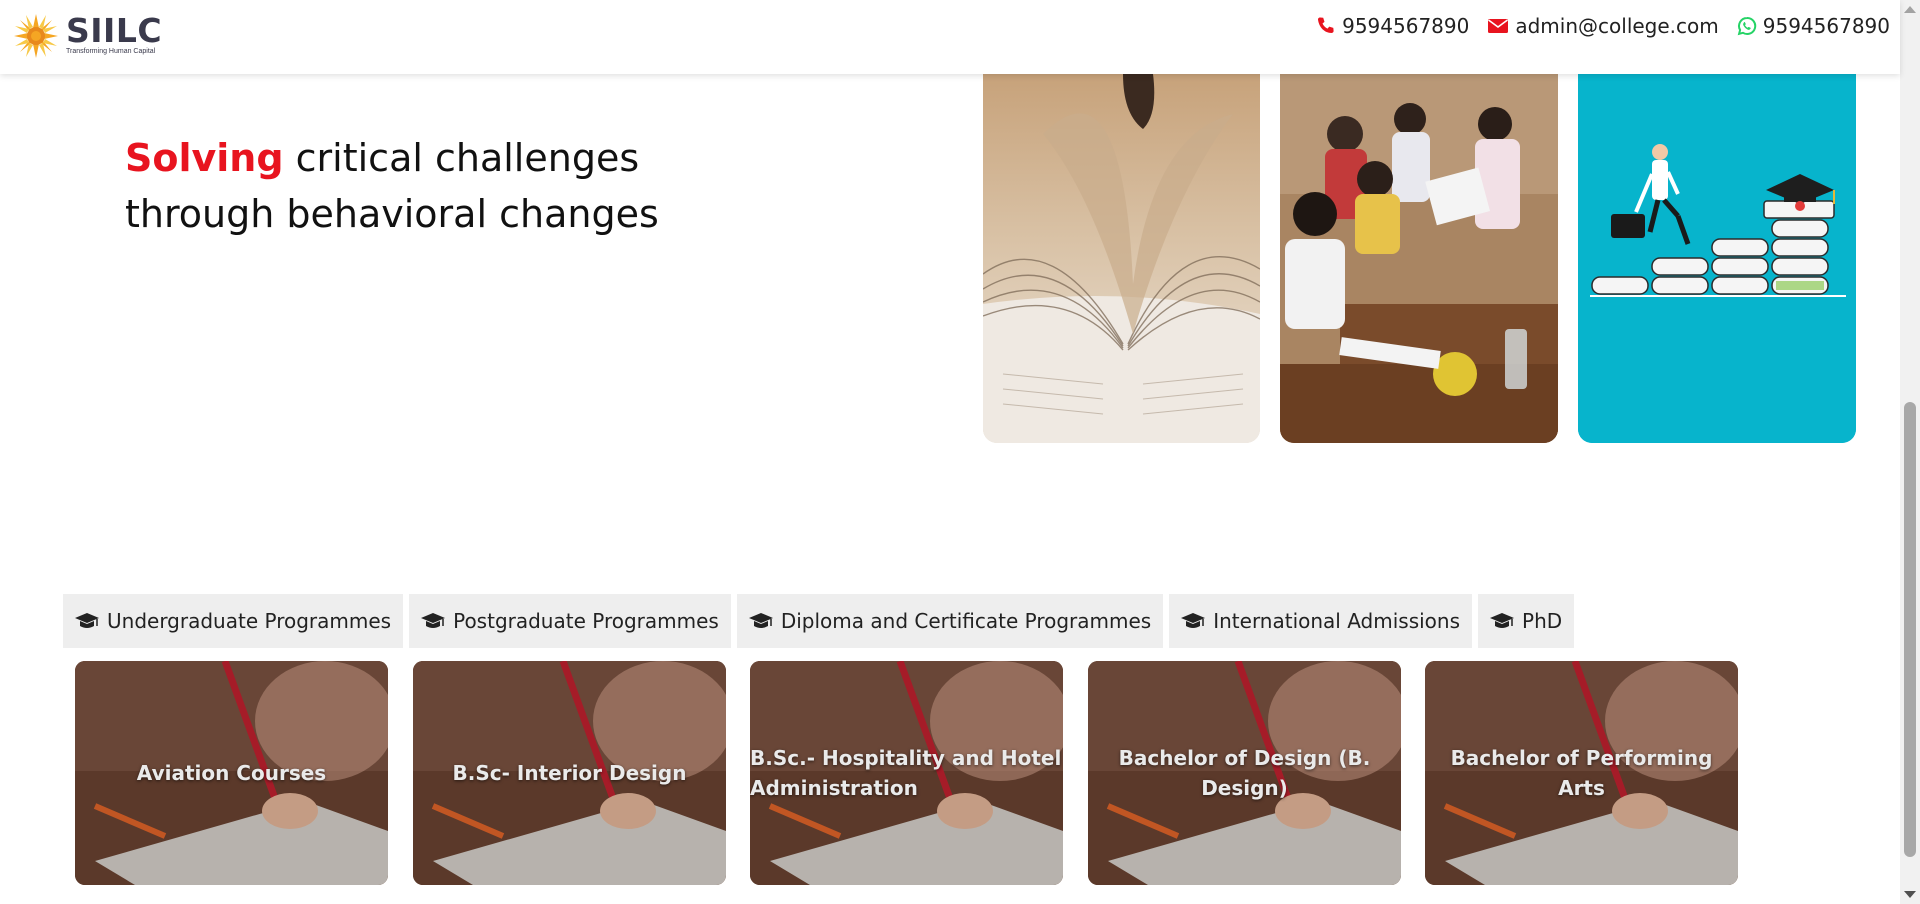 This screenshot has height=904, width=1920. What do you see at coordinates (392, 214) in the screenshot?
I see `hero-line-2: through behavioral changes` at bounding box center [392, 214].